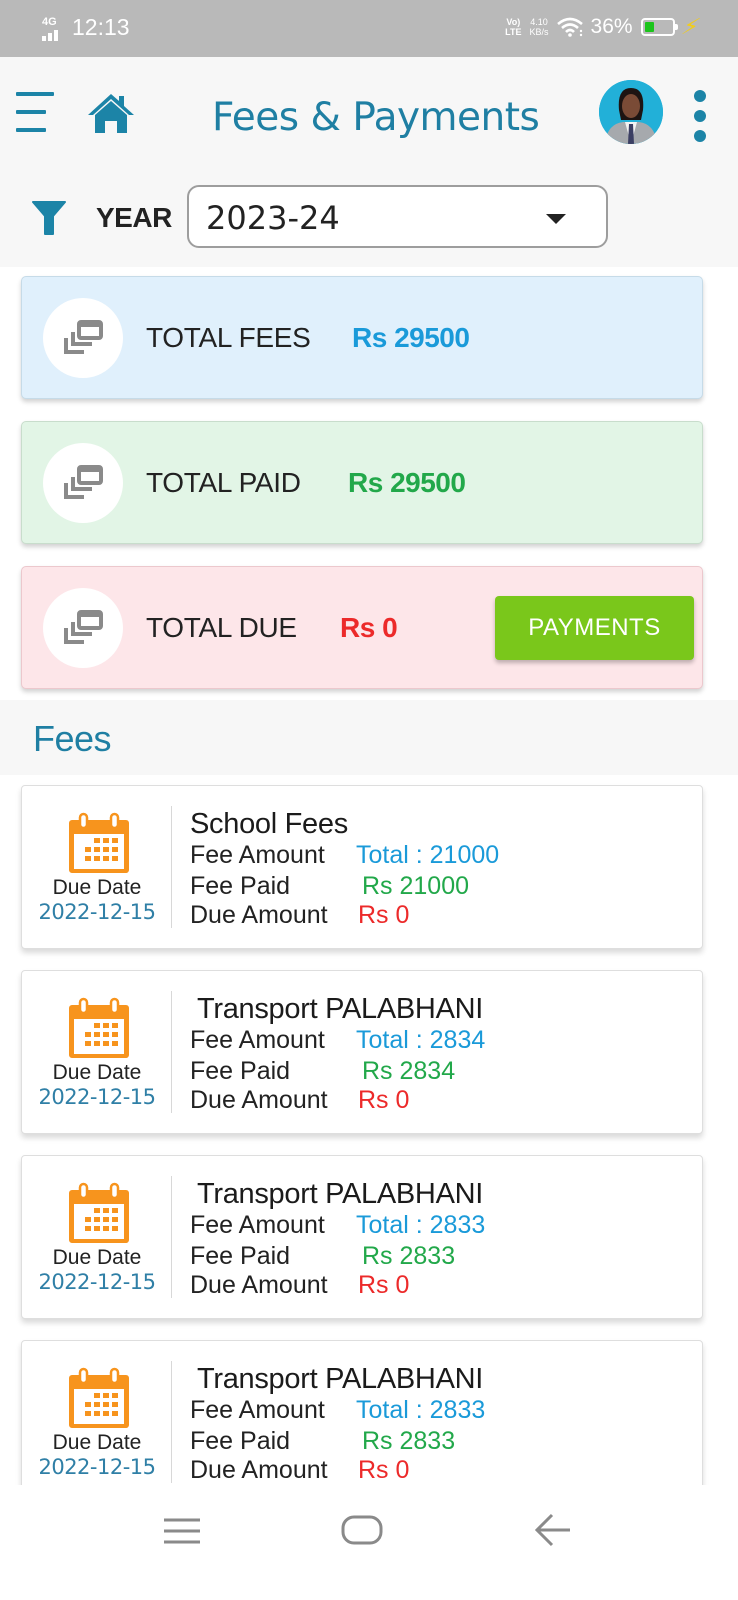 This screenshot has height=1600, width=738. What do you see at coordinates (421, 1040) in the screenshot?
I see `fee-total-value: Total : 2834` at bounding box center [421, 1040].